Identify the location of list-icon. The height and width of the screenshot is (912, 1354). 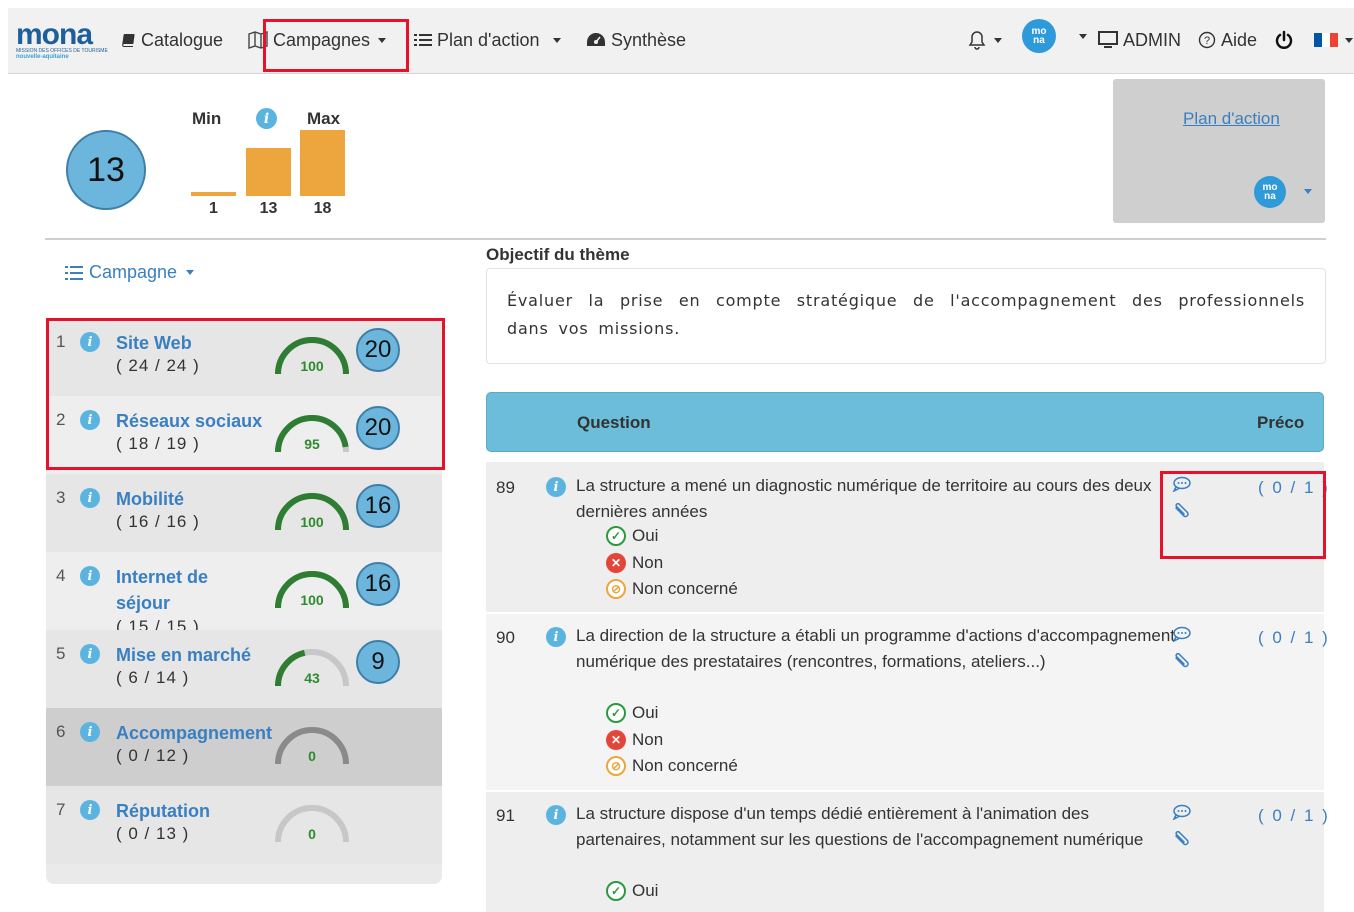
(423, 40).